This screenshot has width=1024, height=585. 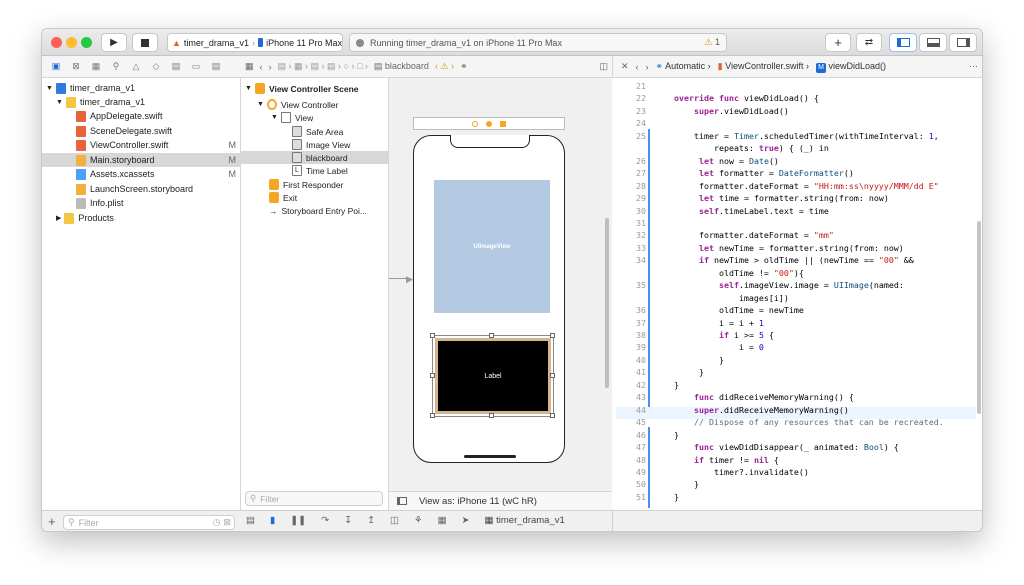 I want to click on step-out-icon: ↥, so click(x=371, y=520).